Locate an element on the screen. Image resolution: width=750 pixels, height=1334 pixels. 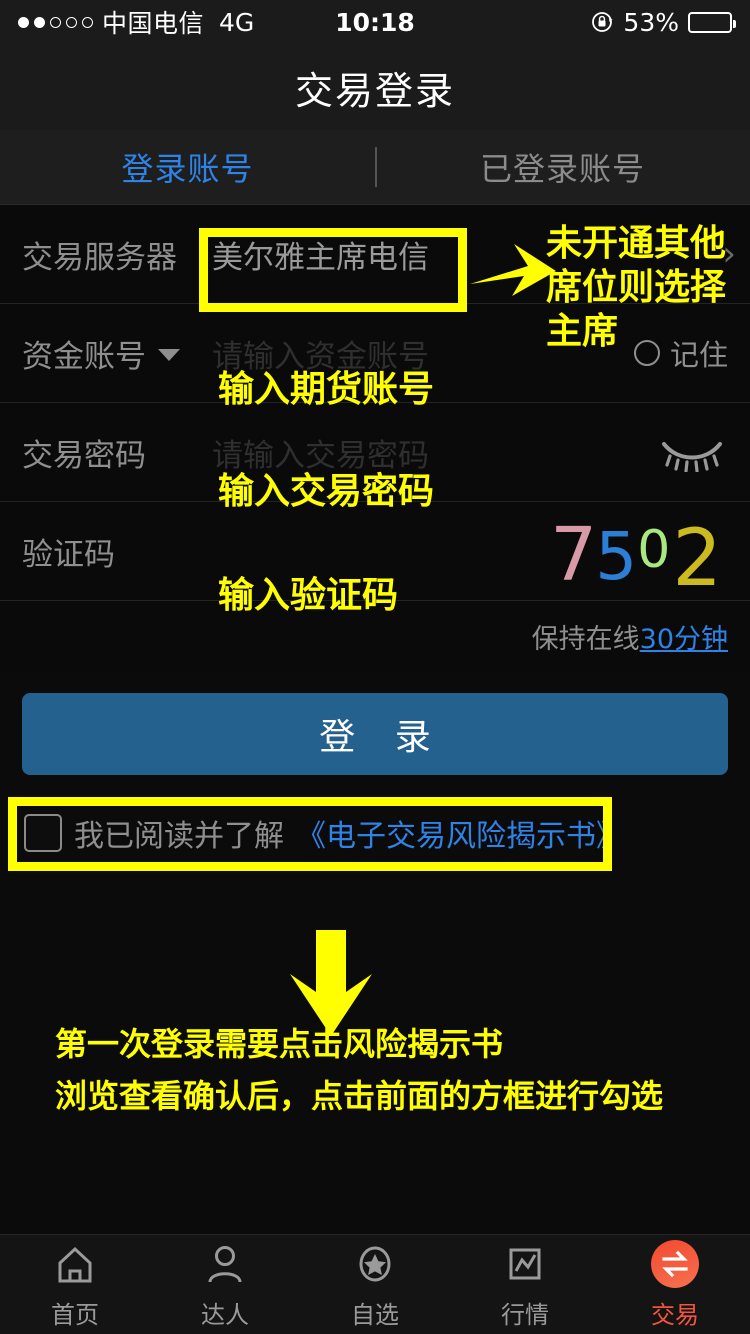
server-annotation-text: 未开通其他席位则选择主席 is located at coordinates (636, 287).